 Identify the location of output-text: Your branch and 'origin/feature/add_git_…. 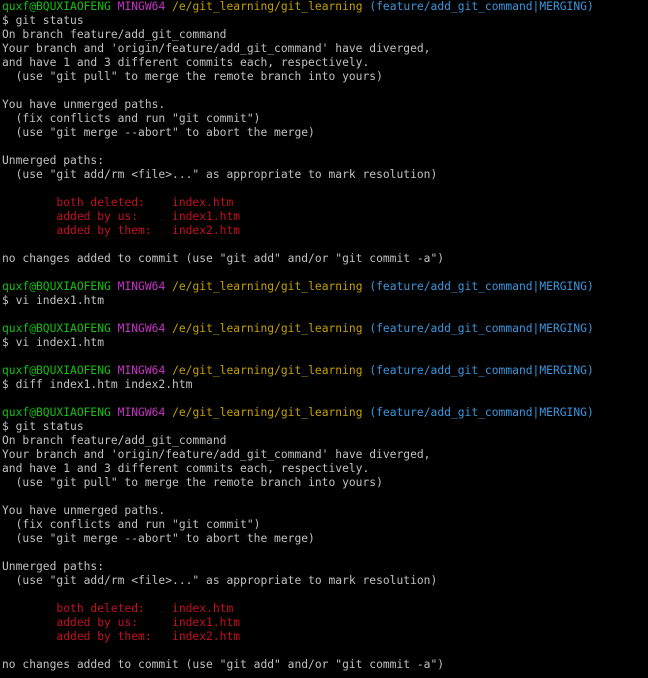
(216, 454).